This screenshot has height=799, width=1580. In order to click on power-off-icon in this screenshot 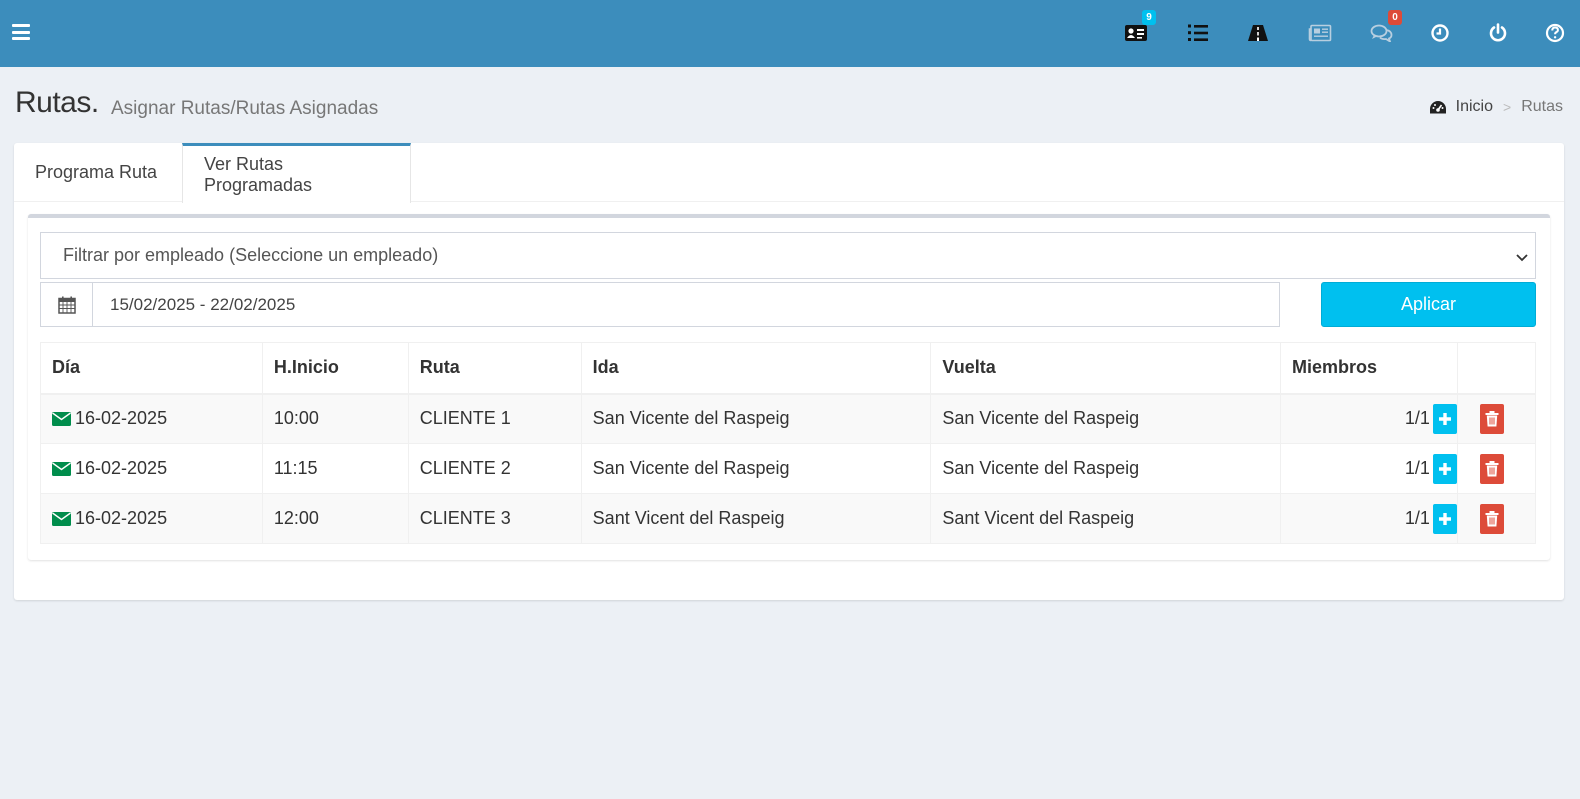, I will do `click(1498, 33)`.